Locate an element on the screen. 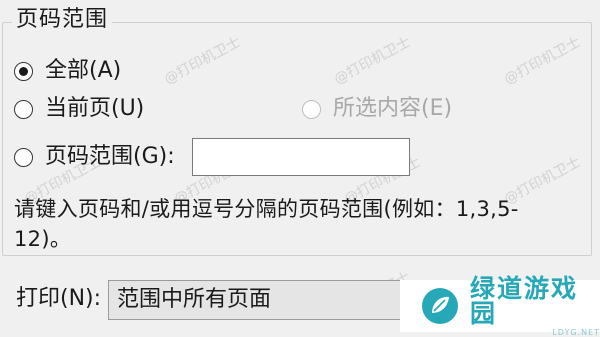 The width and height of the screenshot is (600, 337). radio-page-range-label: 页码范围(G): is located at coordinates (110, 156).